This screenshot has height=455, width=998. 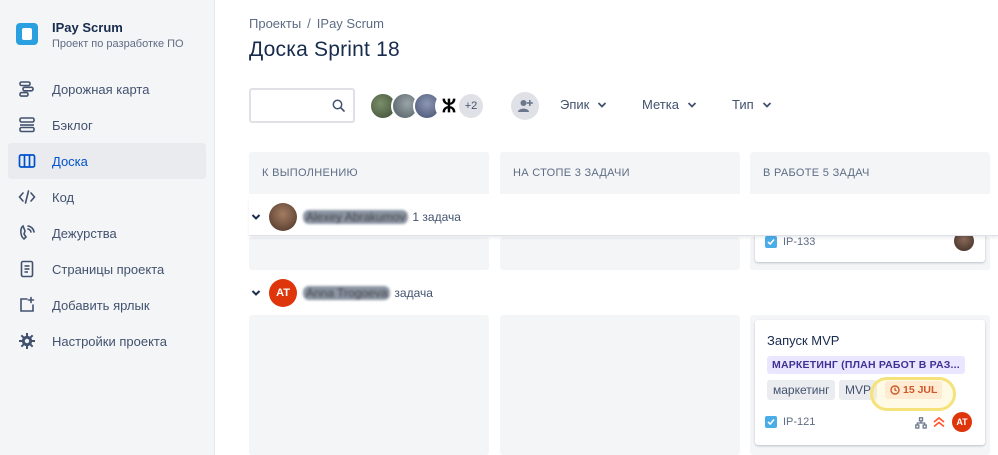 I want to click on issue-key: IP-133, so click(x=790, y=242).